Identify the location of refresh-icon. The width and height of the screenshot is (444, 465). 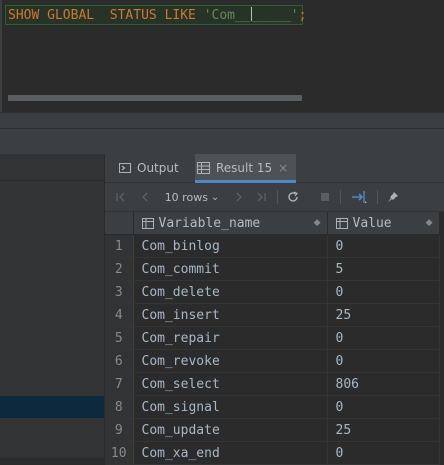
(293, 197).